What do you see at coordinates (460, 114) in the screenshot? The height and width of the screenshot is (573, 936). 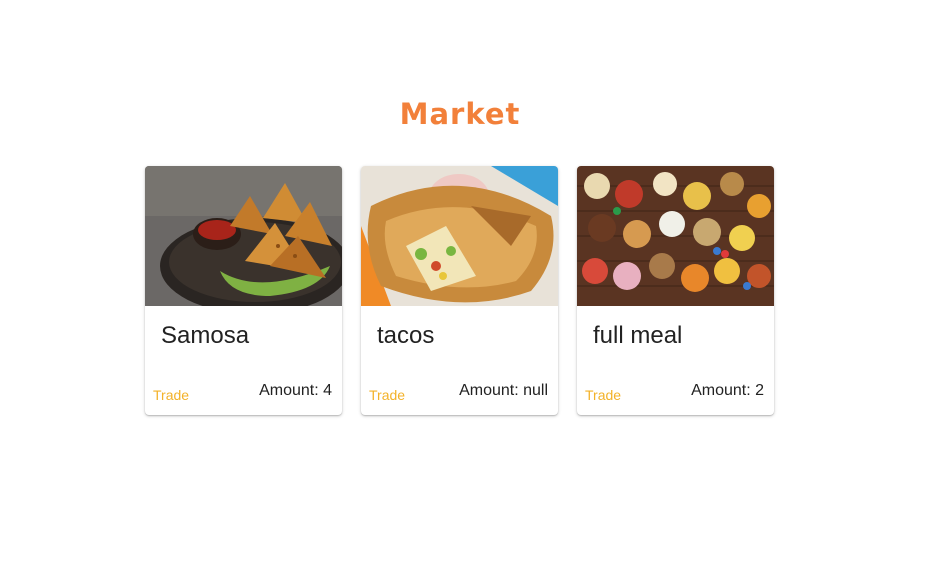 I see `page-title: Market` at bounding box center [460, 114].